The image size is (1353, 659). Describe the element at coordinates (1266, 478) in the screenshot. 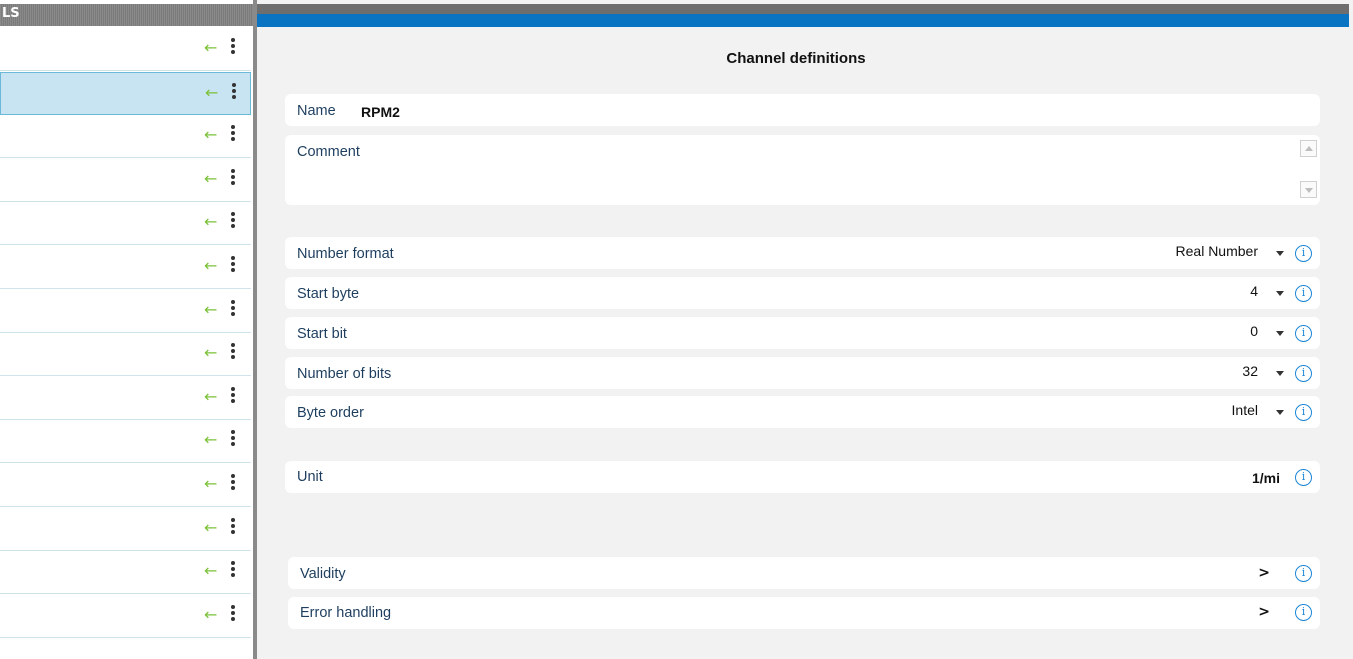

I see `unit-input: 1/mi` at that location.